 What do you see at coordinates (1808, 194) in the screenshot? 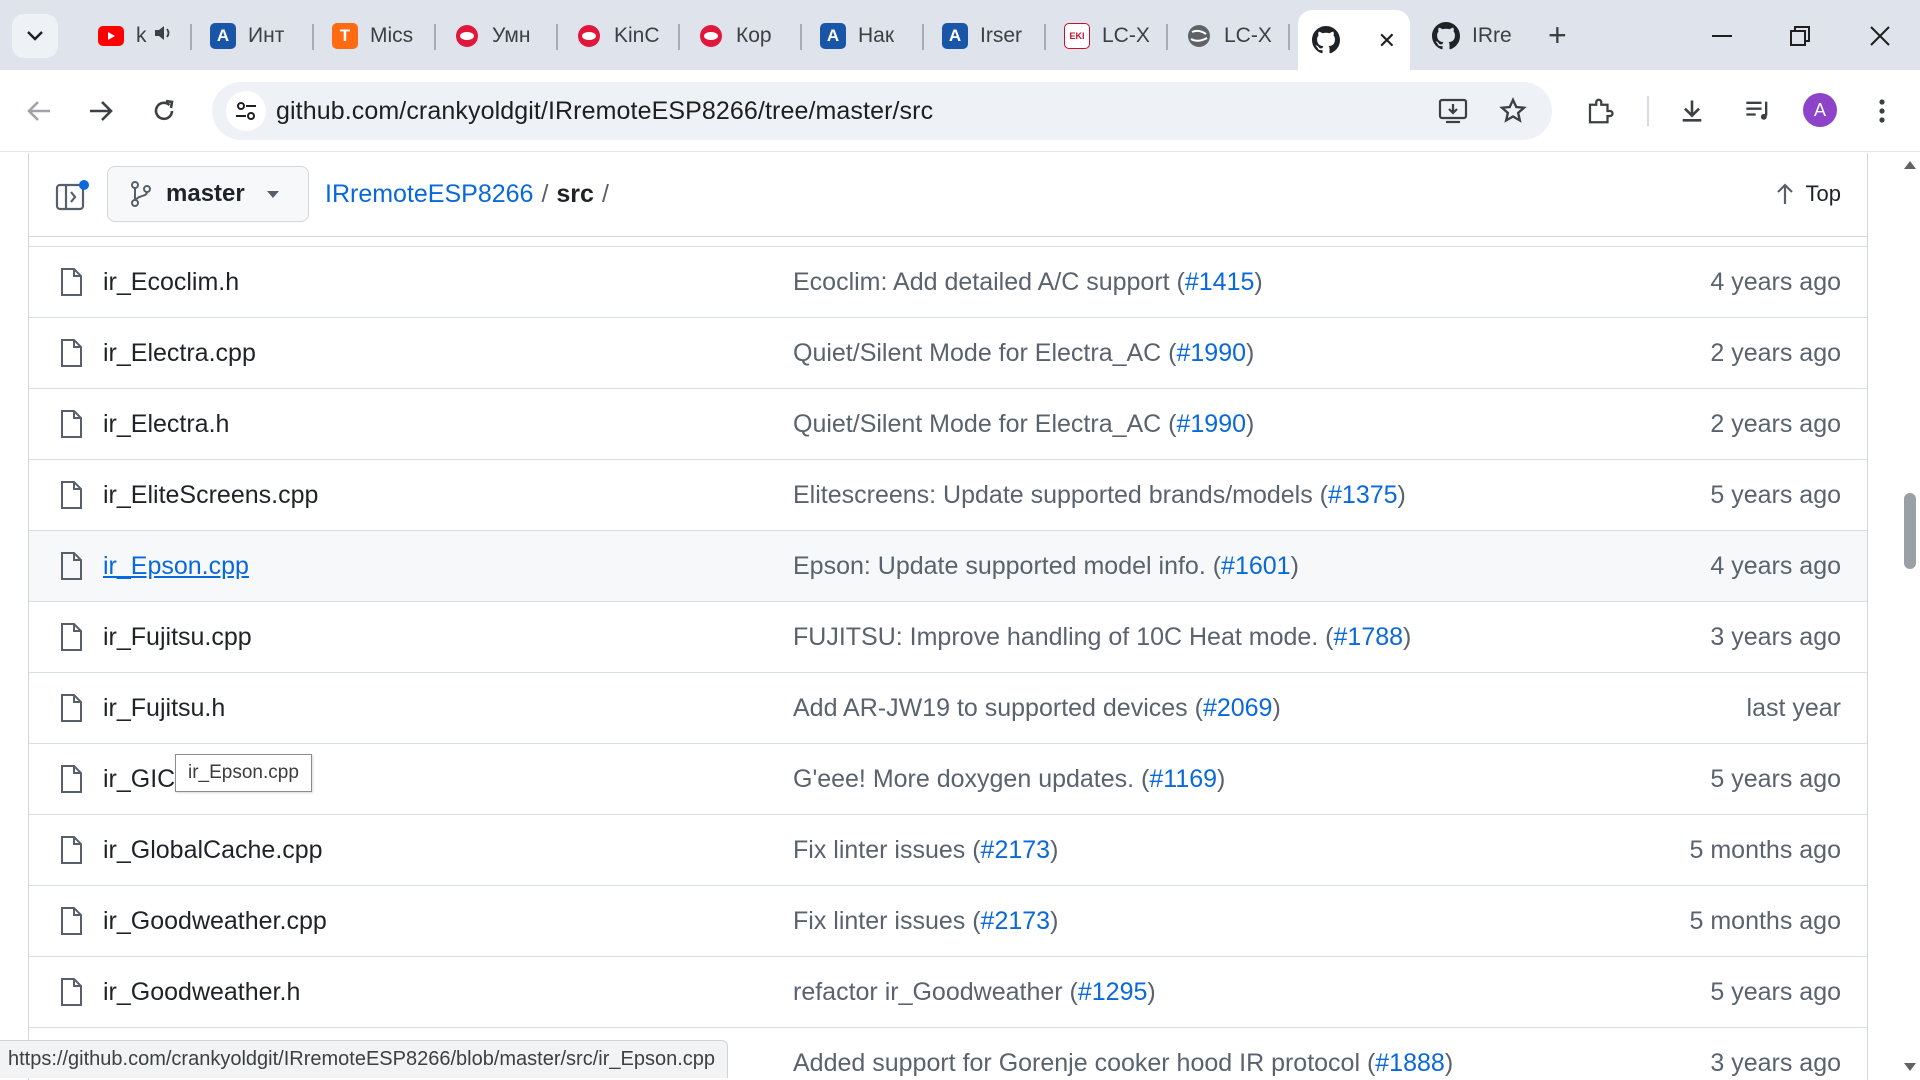
I see `back-to-top-button: Top` at bounding box center [1808, 194].